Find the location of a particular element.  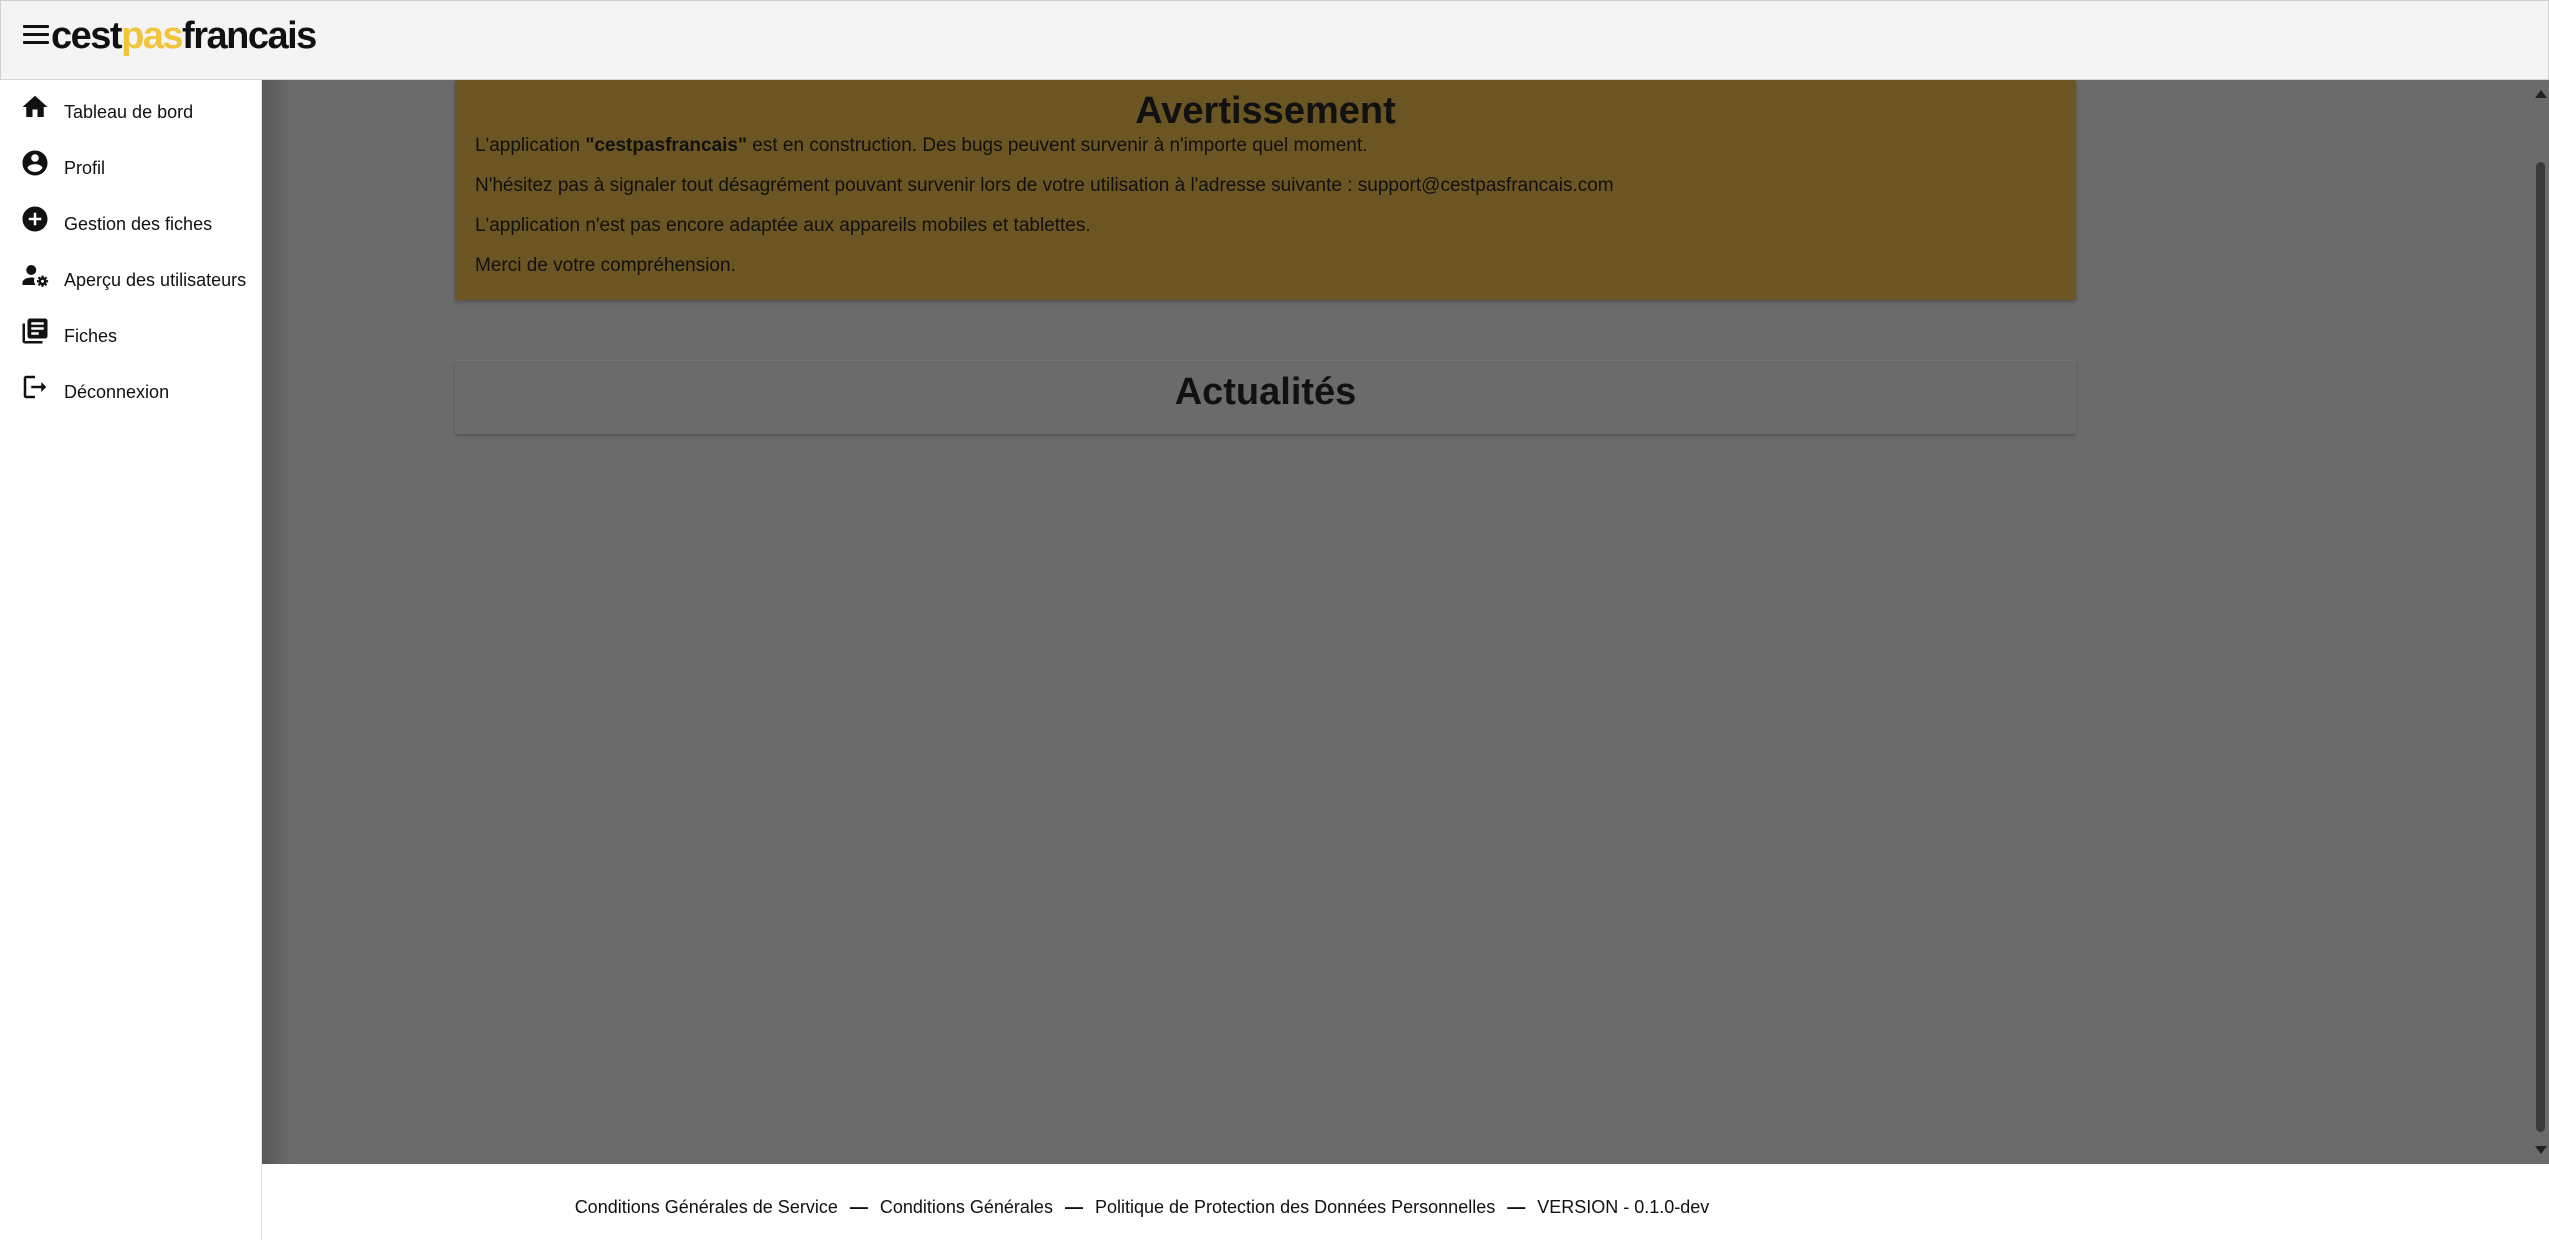

add-circle-icon is located at coordinates (35, 219).